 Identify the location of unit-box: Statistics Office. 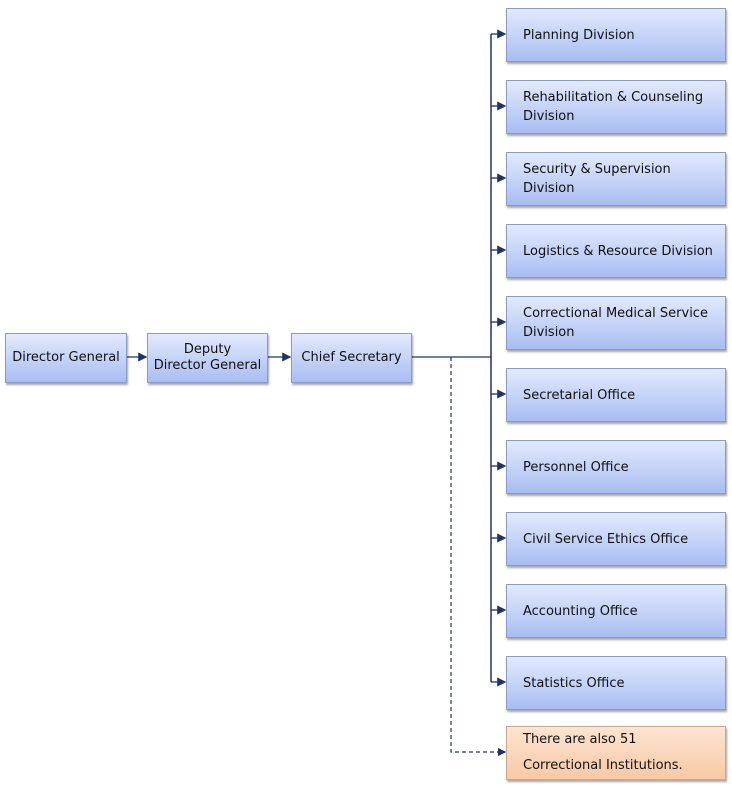
(616, 683).